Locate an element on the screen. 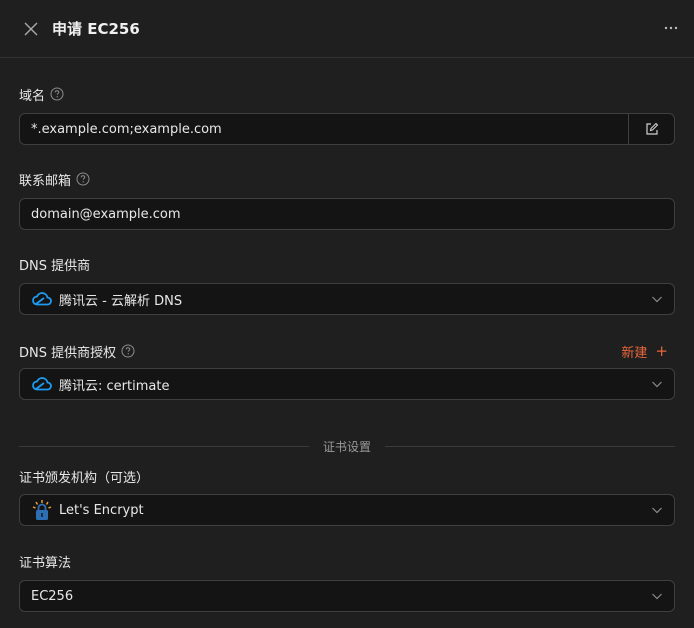 The image size is (694, 628). algorithm-value: EC256 is located at coordinates (52, 596).